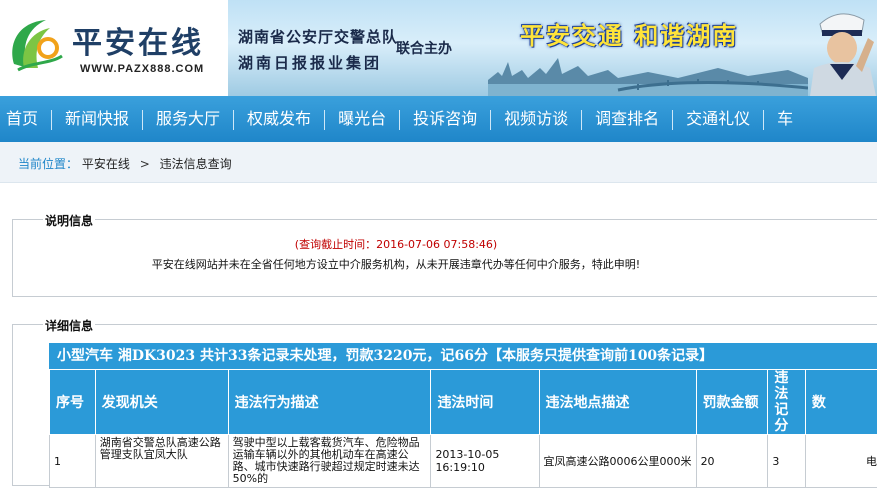 The width and height of the screenshot is (877, 488). I want to click on breadcrumb: 当前位置： 平安在线 > 违法信息查询, so click(438, 162).